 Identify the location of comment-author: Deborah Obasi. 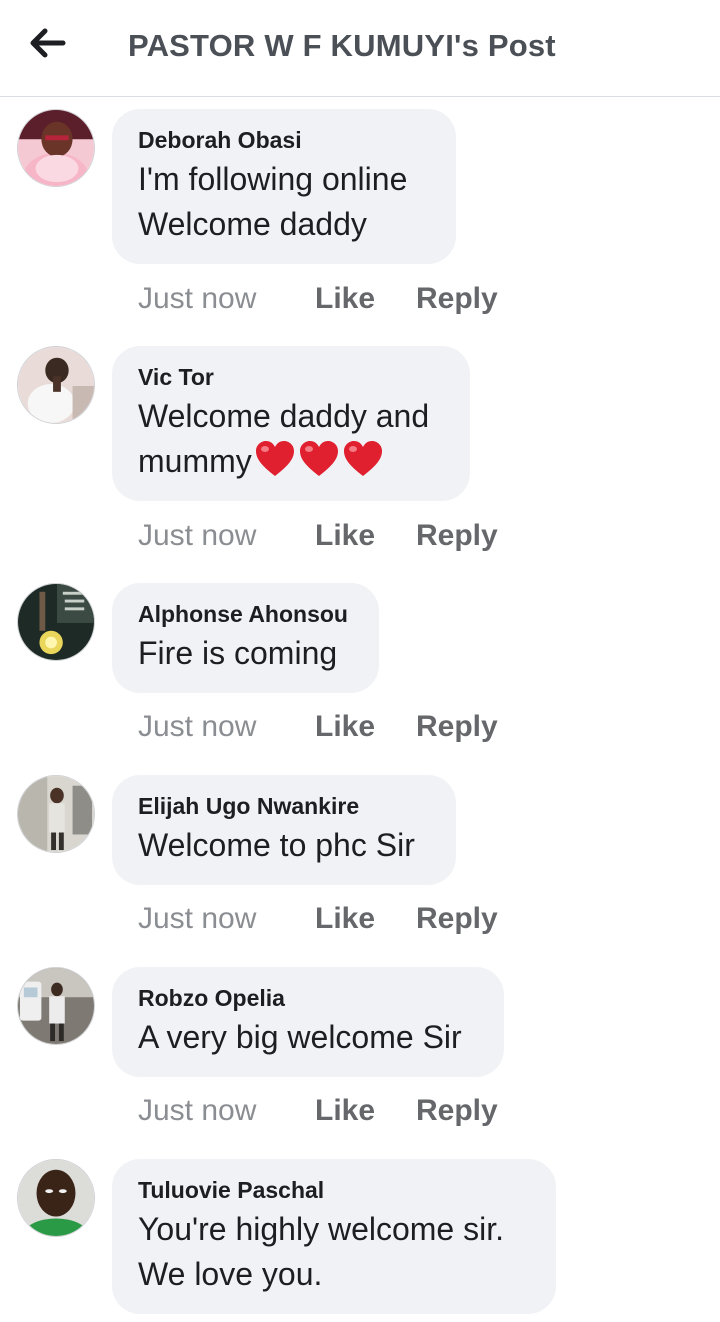
(284, 140).